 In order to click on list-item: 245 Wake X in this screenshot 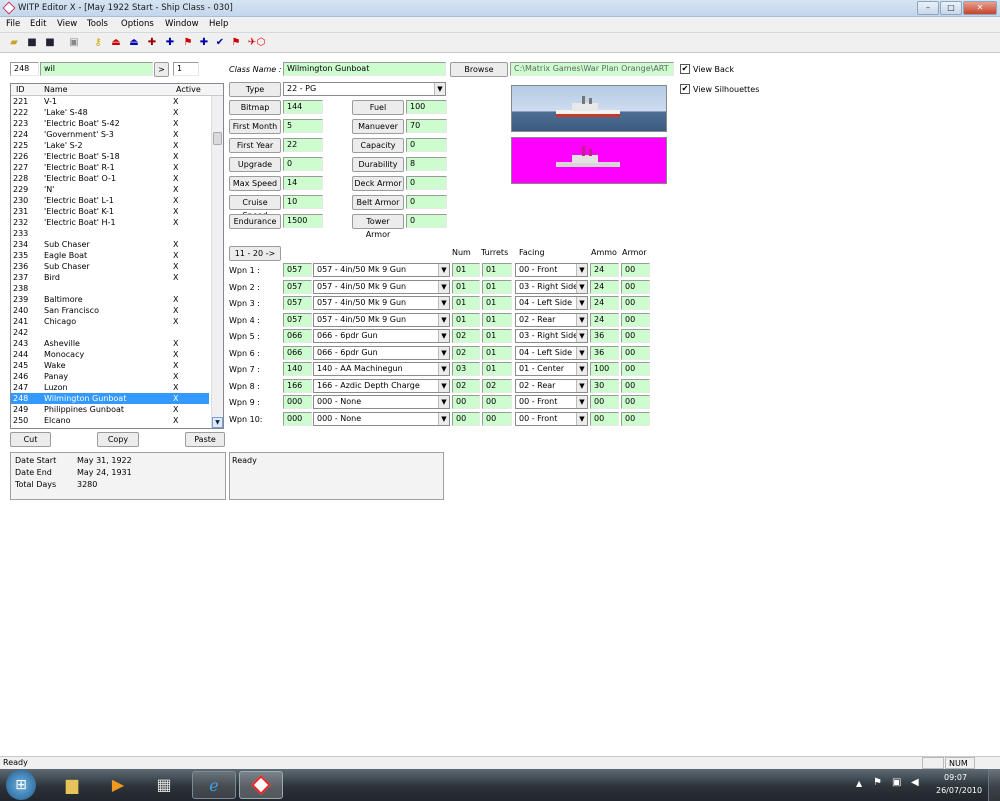, I will do `click(110, 365)`.